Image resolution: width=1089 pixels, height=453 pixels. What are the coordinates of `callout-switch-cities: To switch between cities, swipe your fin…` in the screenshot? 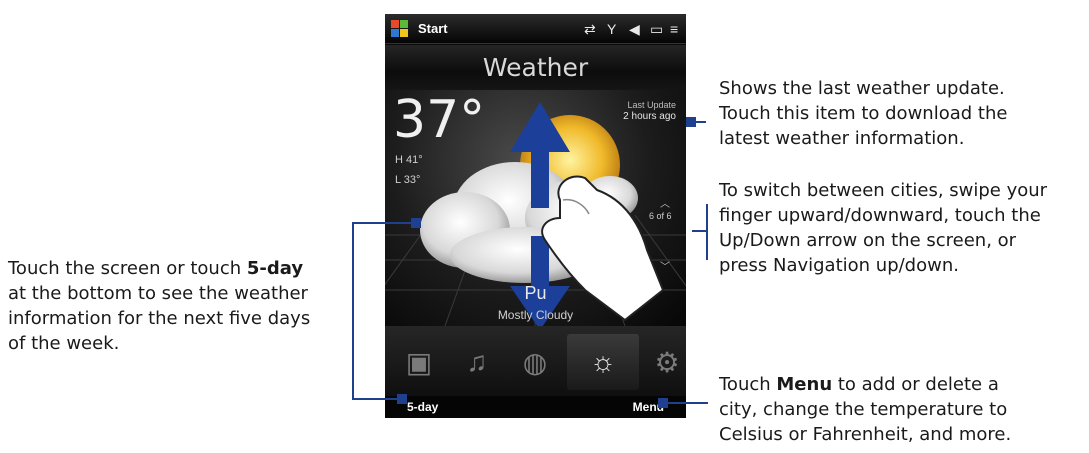 It's located at (883, 228).